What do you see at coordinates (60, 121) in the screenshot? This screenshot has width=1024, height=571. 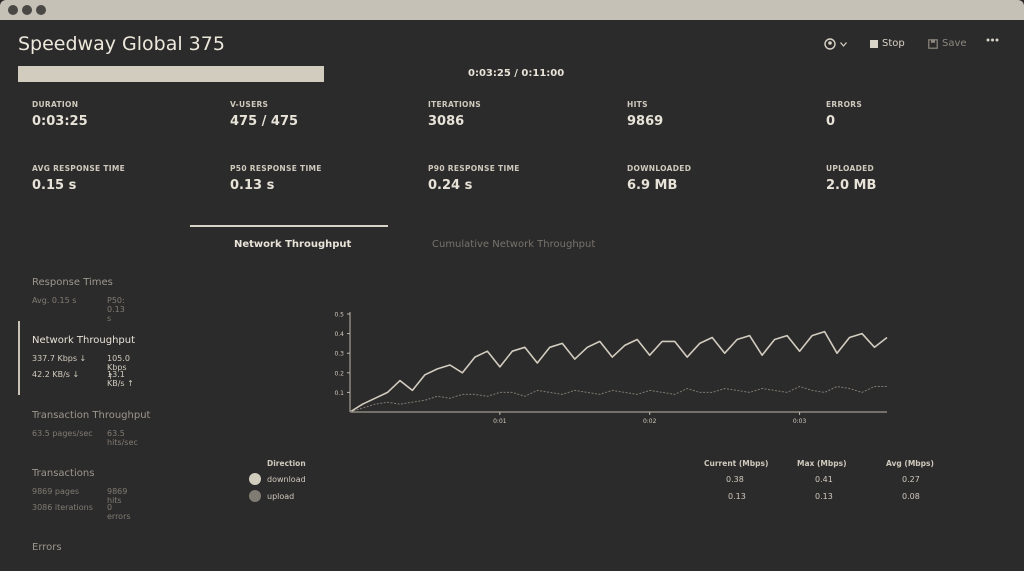 I see `stat-value: 0:03:25` at bounding box center [60, 121].